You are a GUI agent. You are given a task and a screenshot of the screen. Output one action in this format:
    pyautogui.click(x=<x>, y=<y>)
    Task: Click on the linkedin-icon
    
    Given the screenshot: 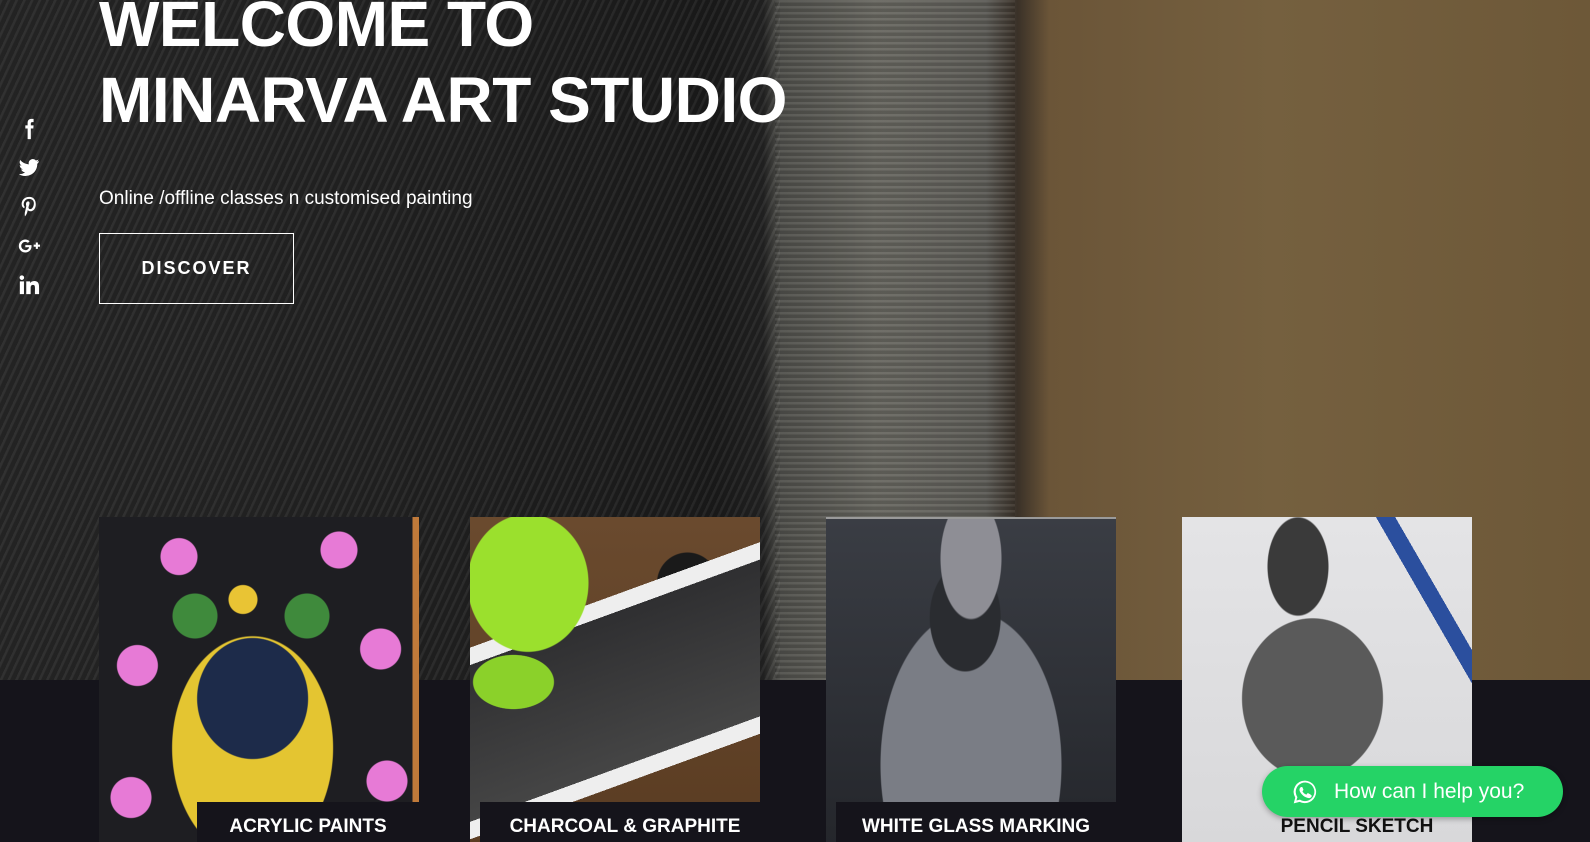 What is the action you would take?
    pyautogui.click(x=29, y=293)
    